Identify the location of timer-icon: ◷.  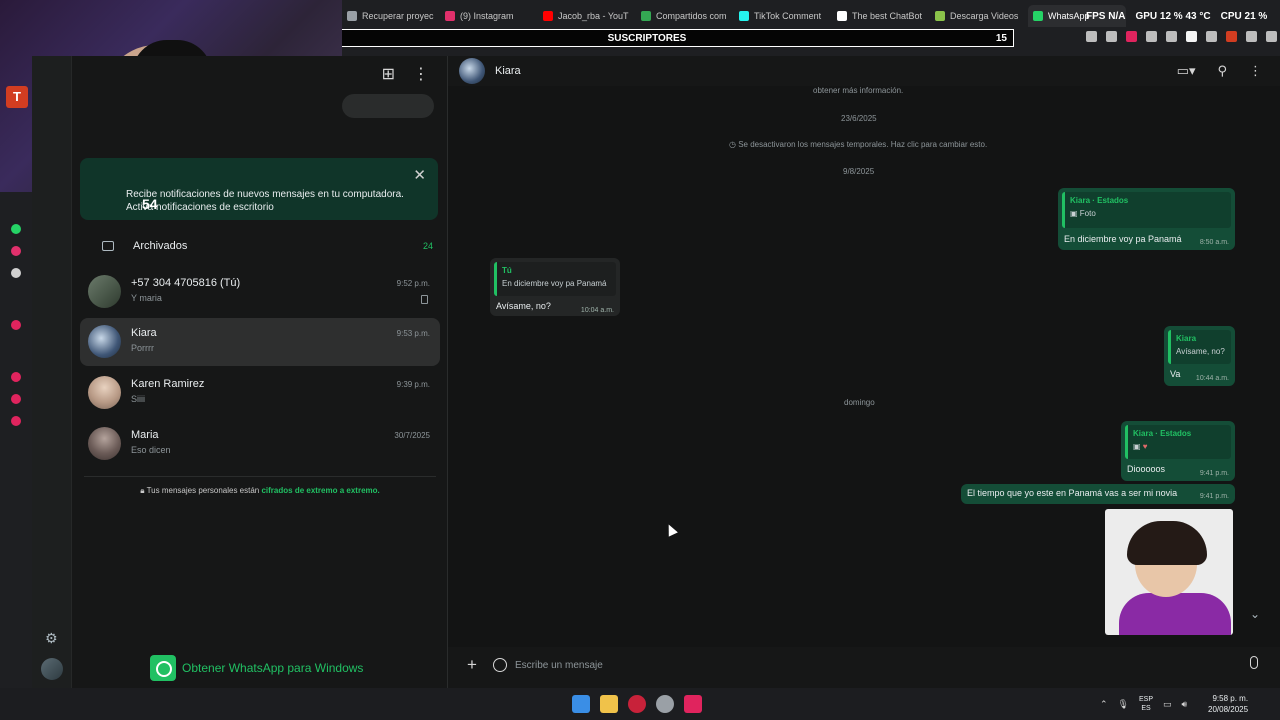
(734, 144).